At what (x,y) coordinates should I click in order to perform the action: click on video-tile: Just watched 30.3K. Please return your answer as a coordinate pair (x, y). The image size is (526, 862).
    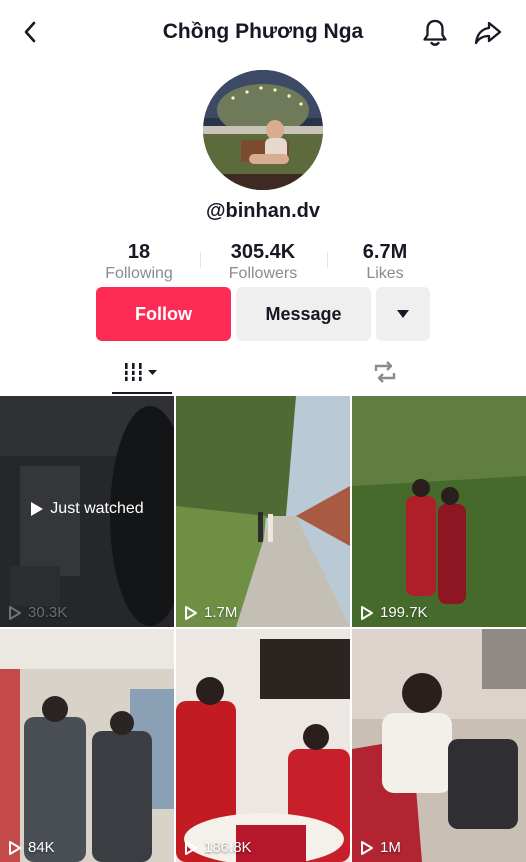
    Looking at the image, I should click on (87, 511).